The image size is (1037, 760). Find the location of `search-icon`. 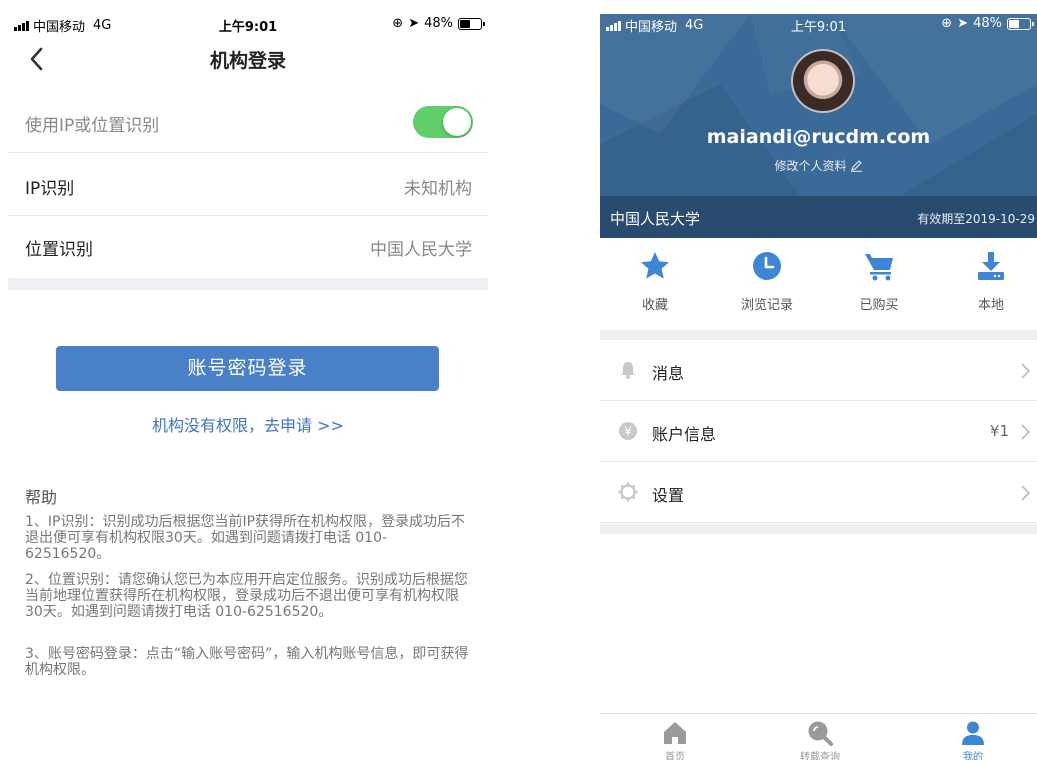

search-icon is located at coordinates (820, 733).